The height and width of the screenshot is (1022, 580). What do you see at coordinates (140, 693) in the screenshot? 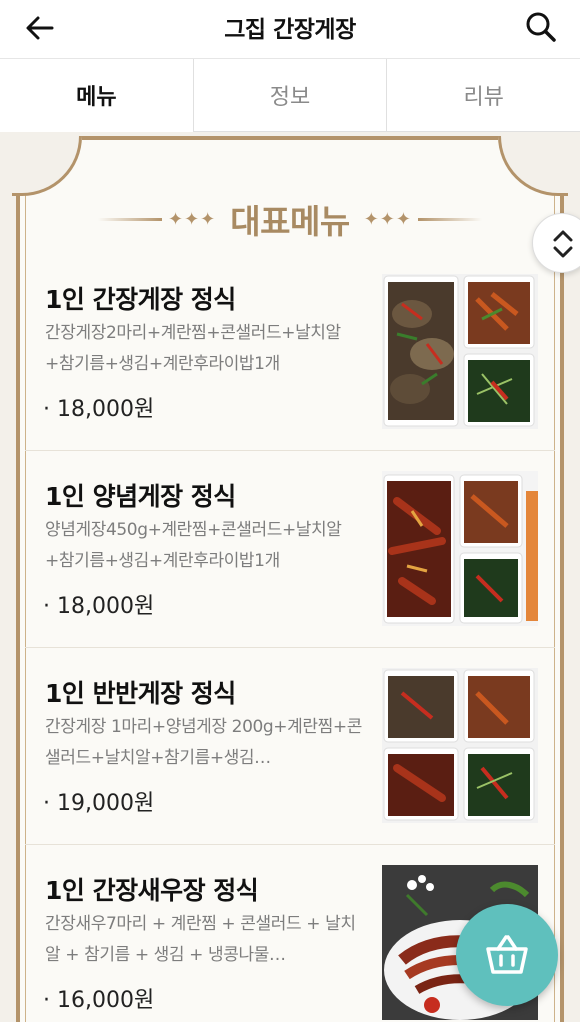
I see `menu-item-name: 1인 반반게장 정식` at bounding box center [140, 693].